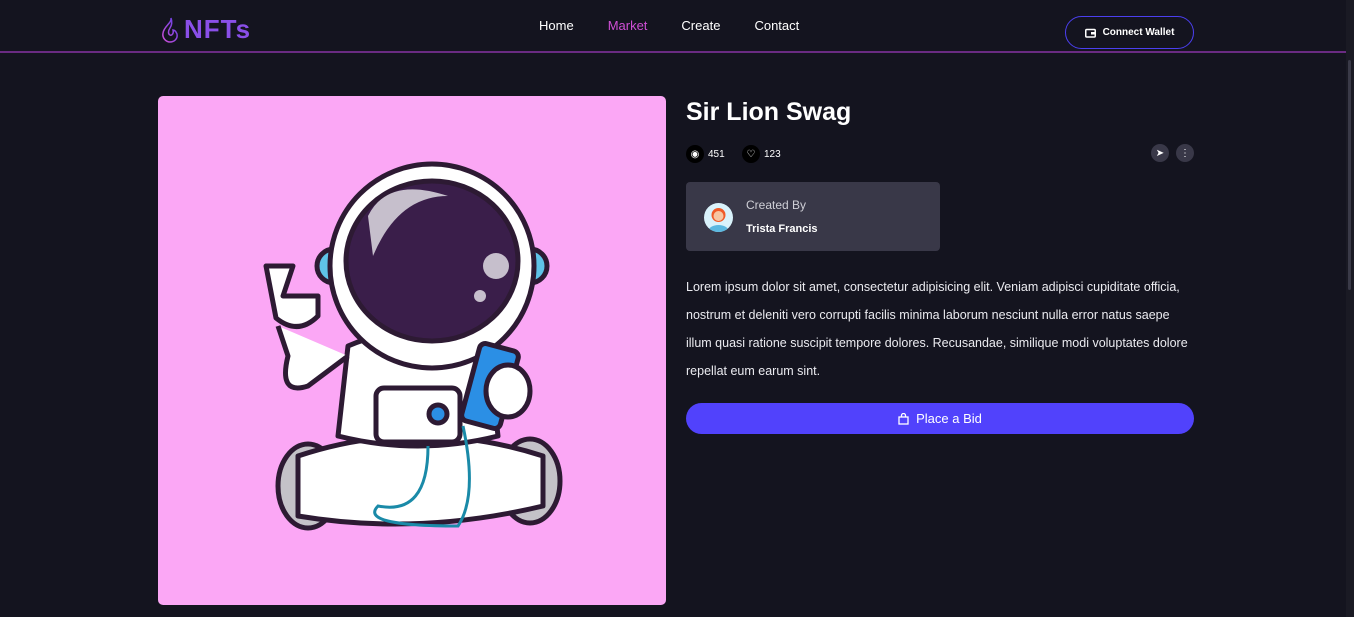 This screenshot has width=1354, height=617. I want to click on views-stat: ◉ 451, so click(705, 154).